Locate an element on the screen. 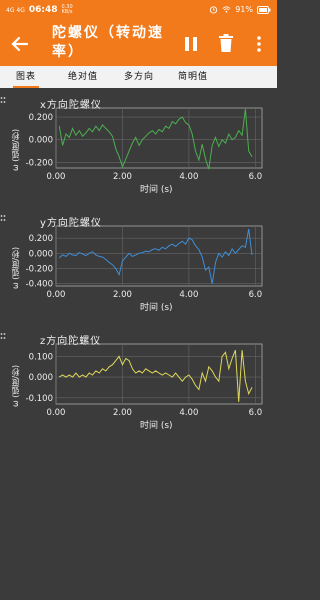  app-bar: 陀螺仪（转动速率） is located at coordinates (138, 44).